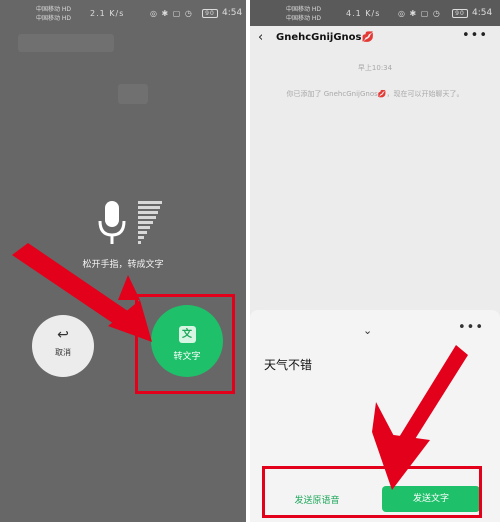 This screenshot has height=522, width=500. What do you see at coordinates (63, 335) in the screenshot?
I see `undo-icon: ↩` at bounding box center [63, 335].